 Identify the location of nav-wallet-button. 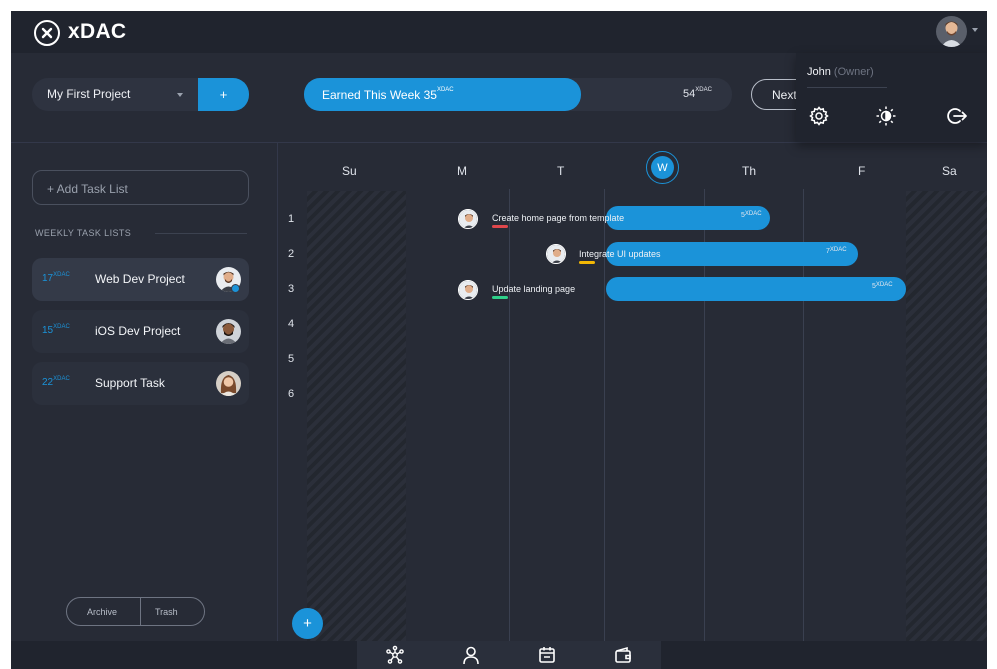
(623, 655).